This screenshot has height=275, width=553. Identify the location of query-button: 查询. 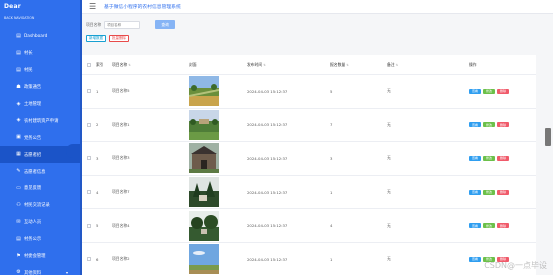
(165, 24).